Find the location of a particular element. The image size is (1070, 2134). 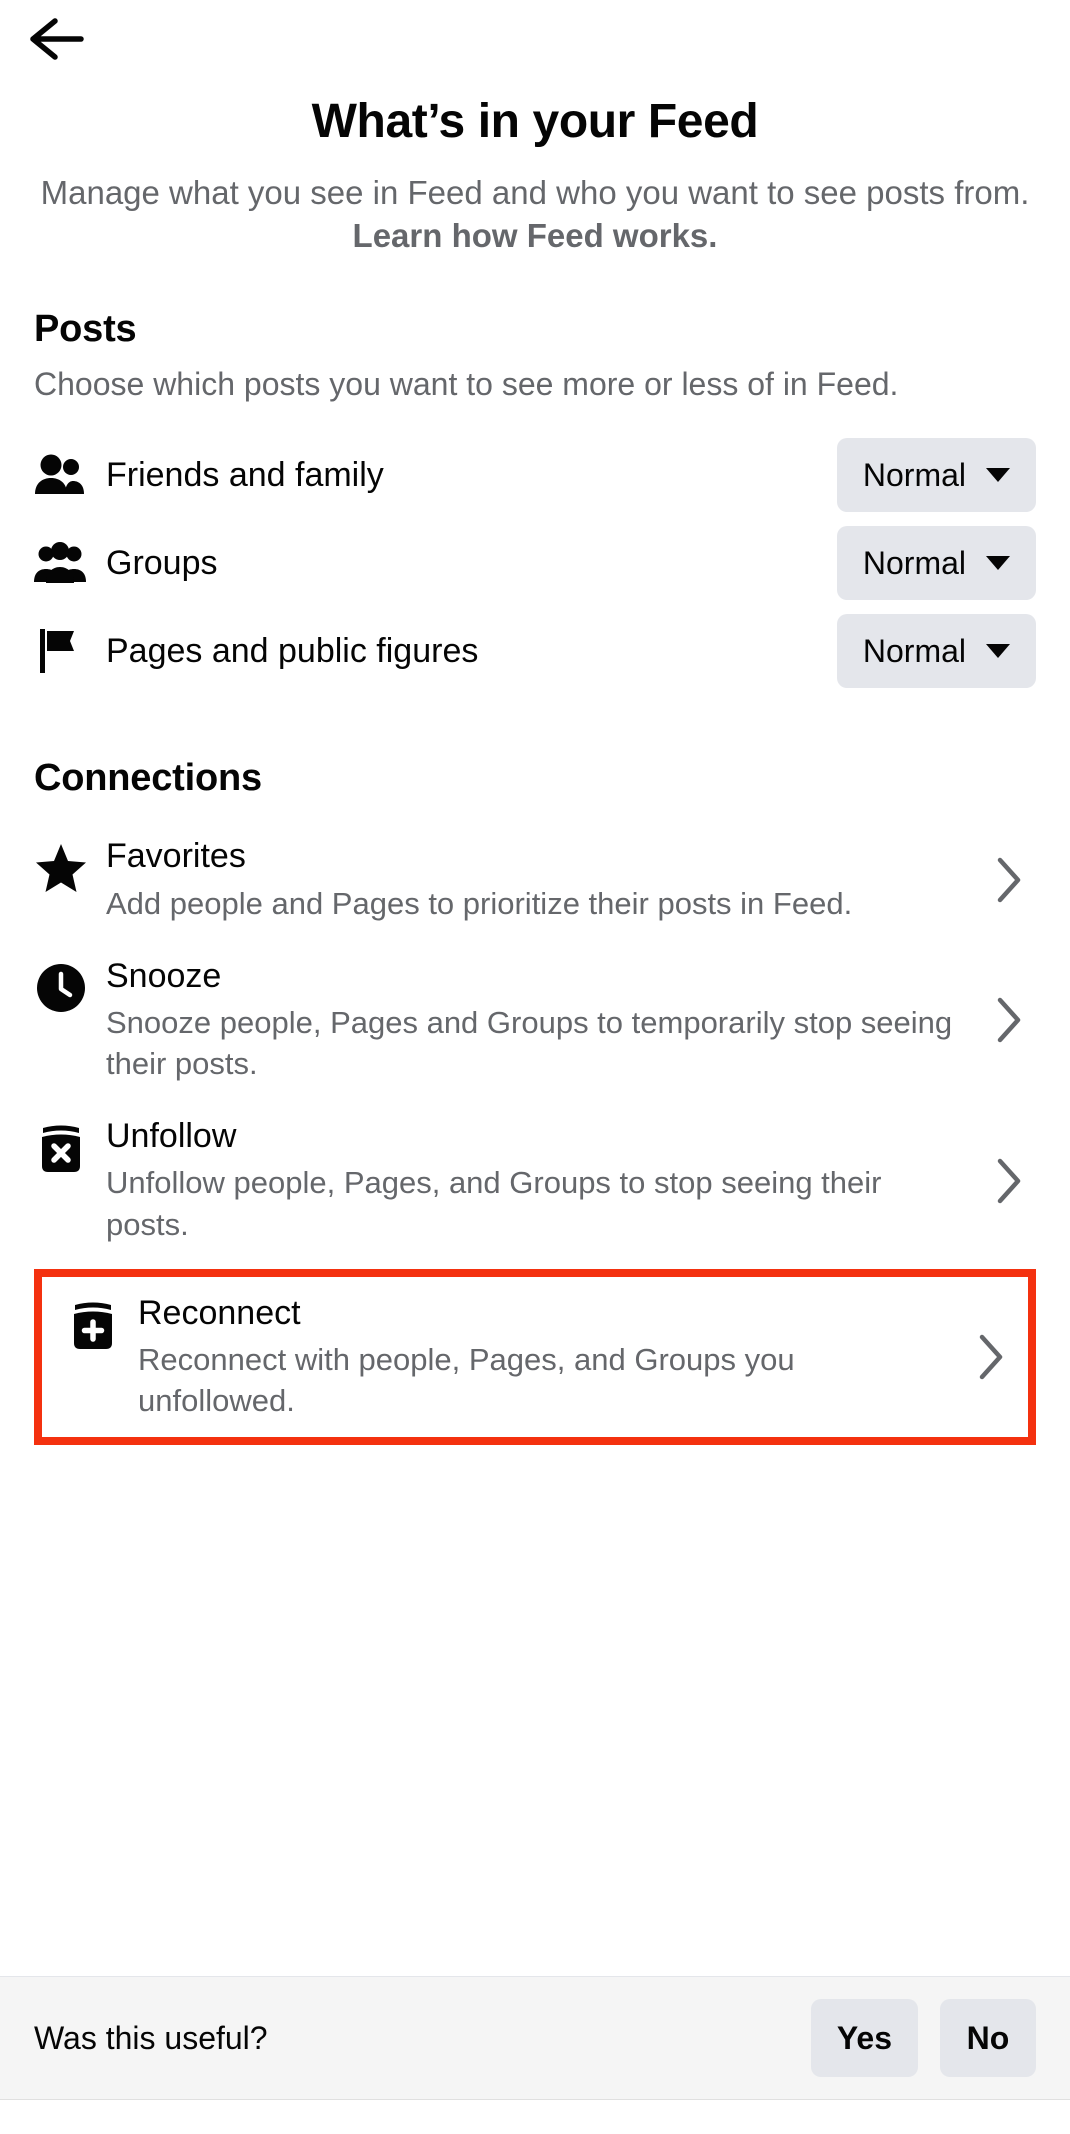

groups-dropdown: Normal is located at coordinates (936, 563).